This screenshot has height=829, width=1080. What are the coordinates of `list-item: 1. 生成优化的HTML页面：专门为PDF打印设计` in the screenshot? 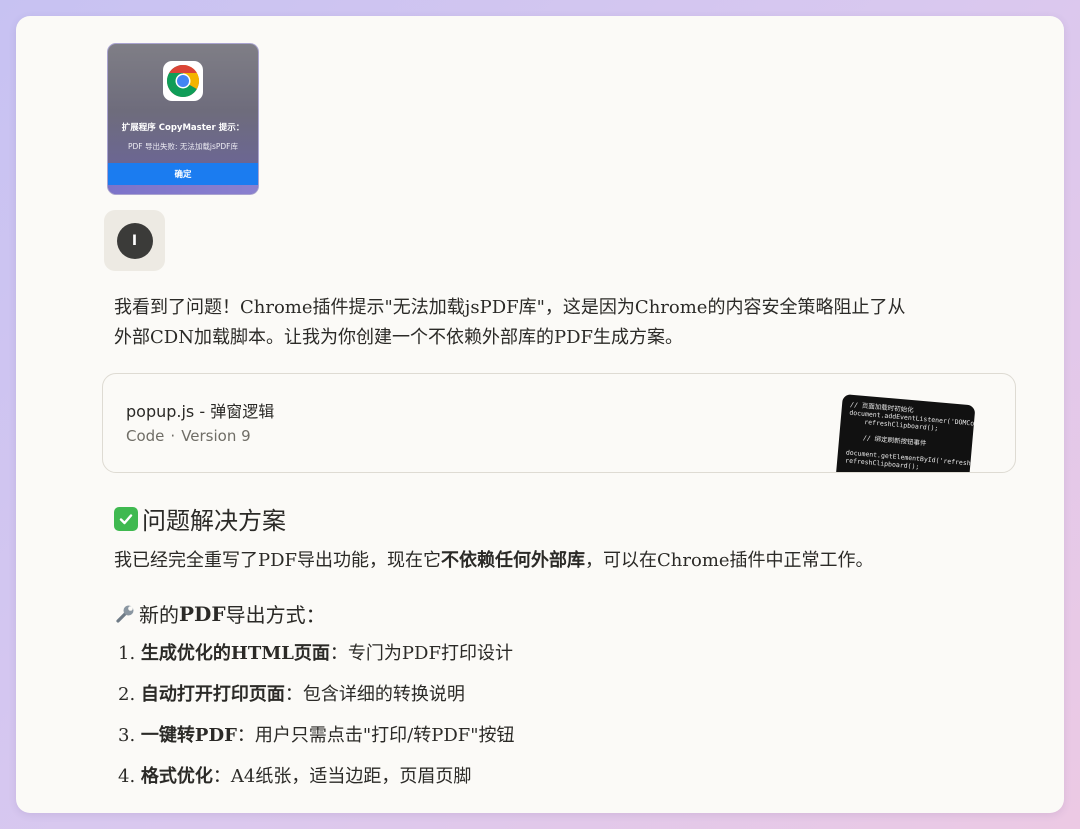 It's located at (316, 659).